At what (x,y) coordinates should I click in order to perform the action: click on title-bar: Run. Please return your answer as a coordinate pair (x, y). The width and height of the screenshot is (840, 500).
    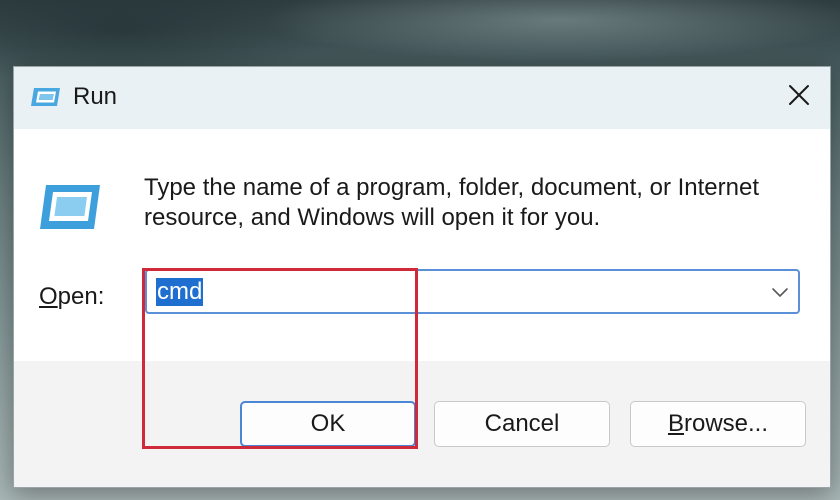
    Looking at the image, I should click on (422, 98).